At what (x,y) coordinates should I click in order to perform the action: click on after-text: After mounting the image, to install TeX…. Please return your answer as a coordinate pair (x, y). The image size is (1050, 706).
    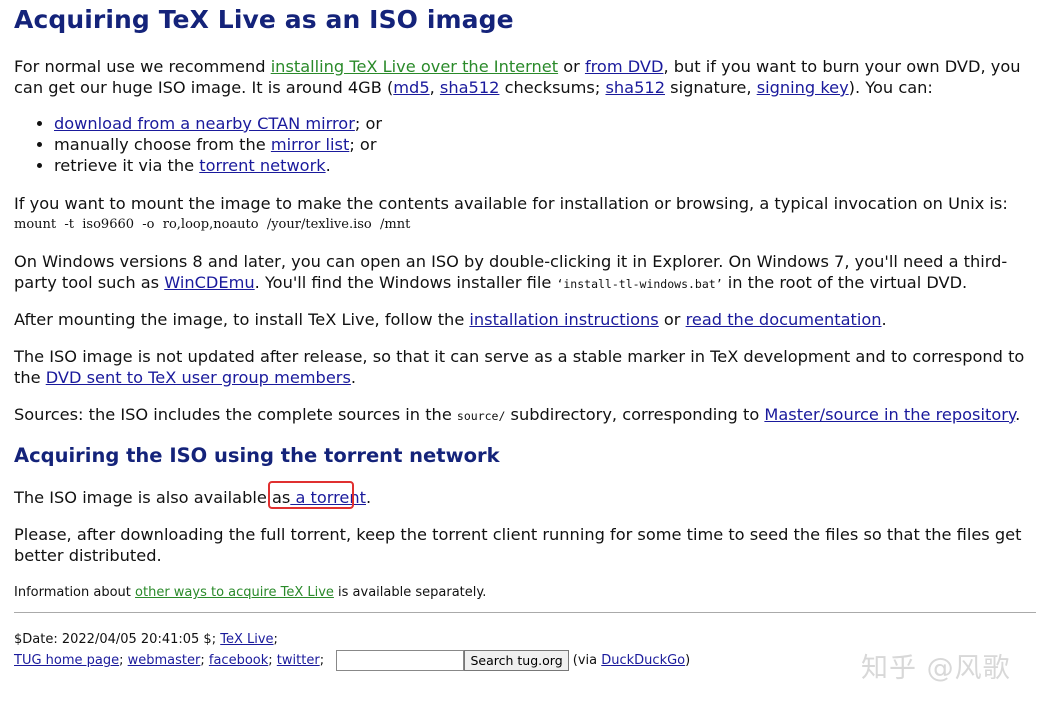
    Looking at the image, I should click on (242, 319).